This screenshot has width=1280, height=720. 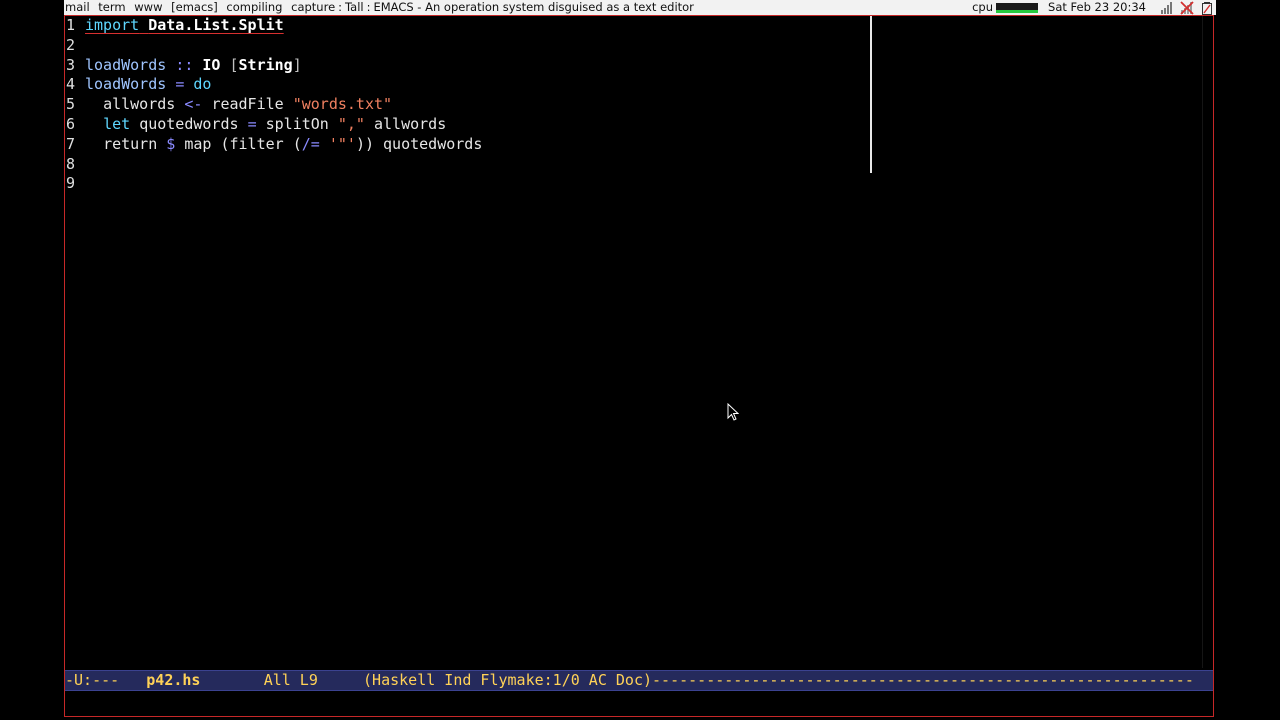 I want to click on modeline-status: -U:---, so click(x=92, y=680).